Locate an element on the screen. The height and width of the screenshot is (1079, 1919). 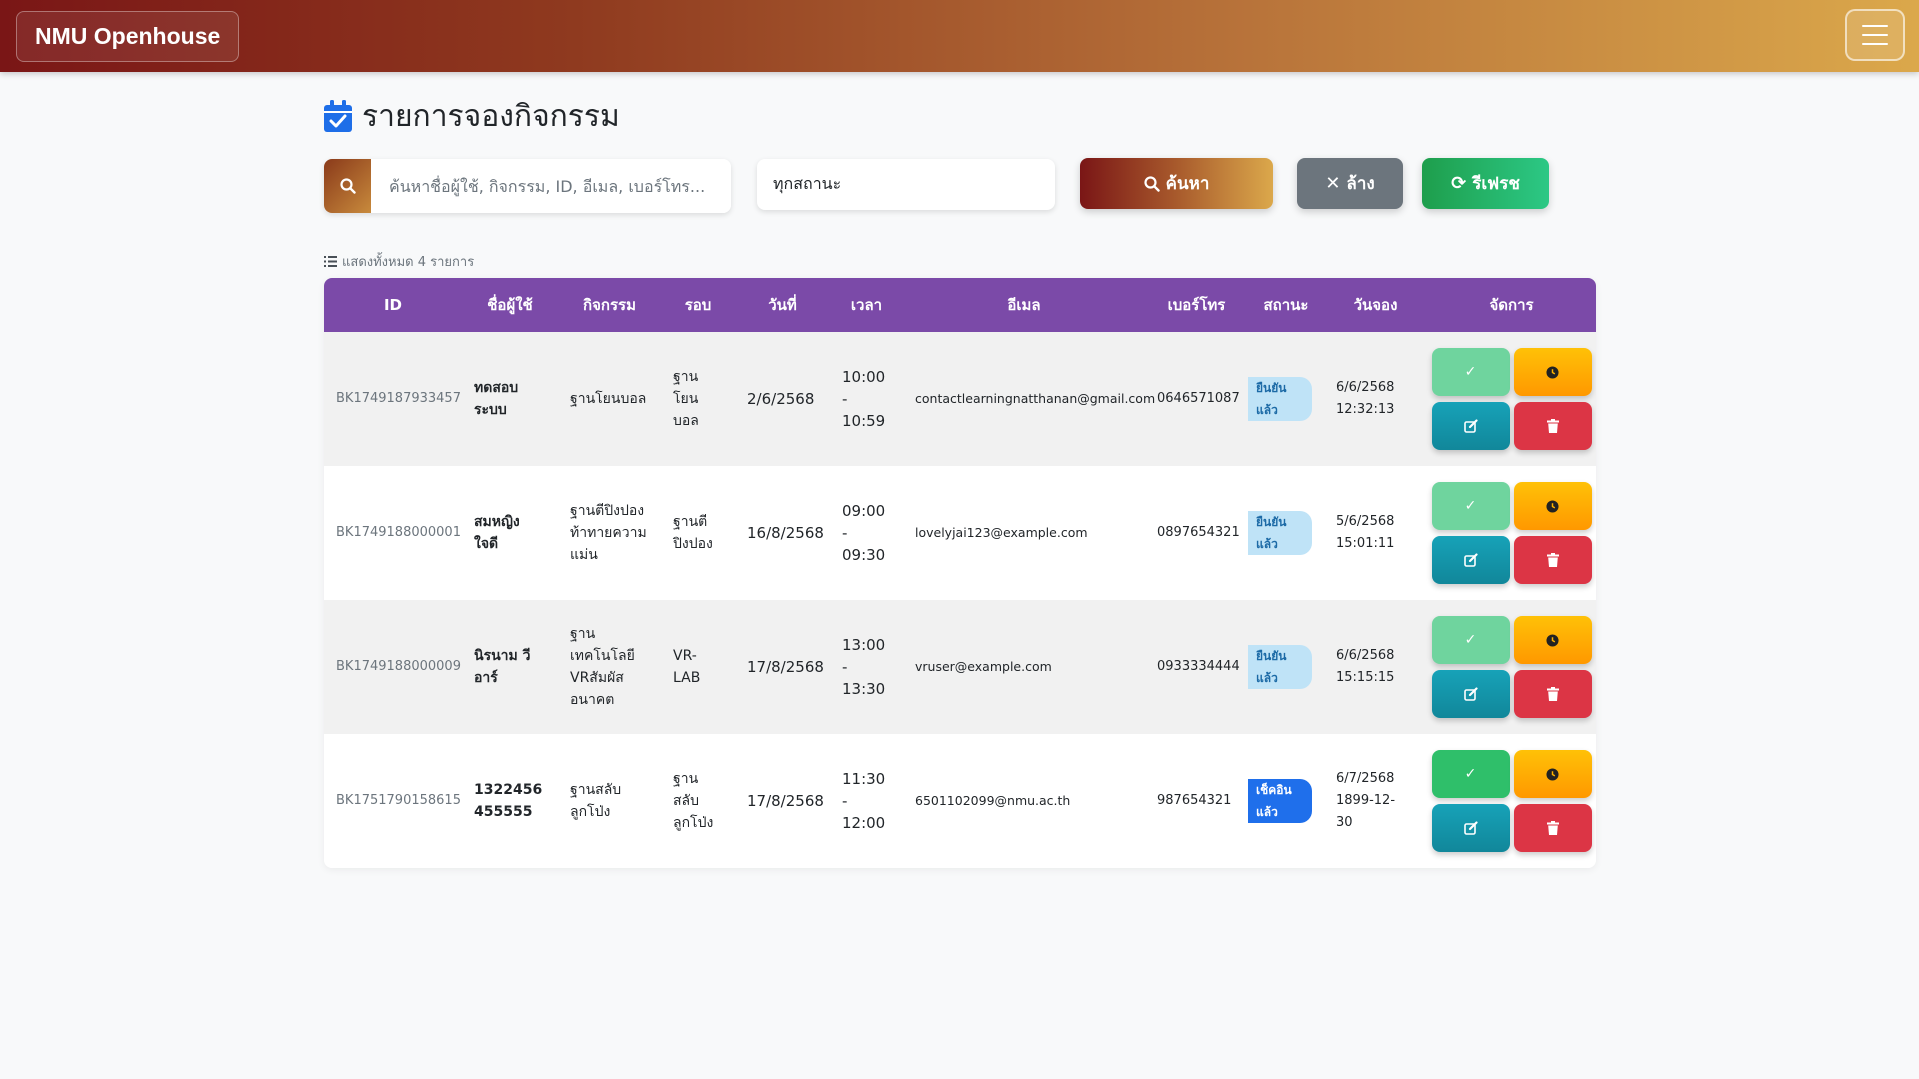
header-date: วันที่ is located at coordinates (782, 305).